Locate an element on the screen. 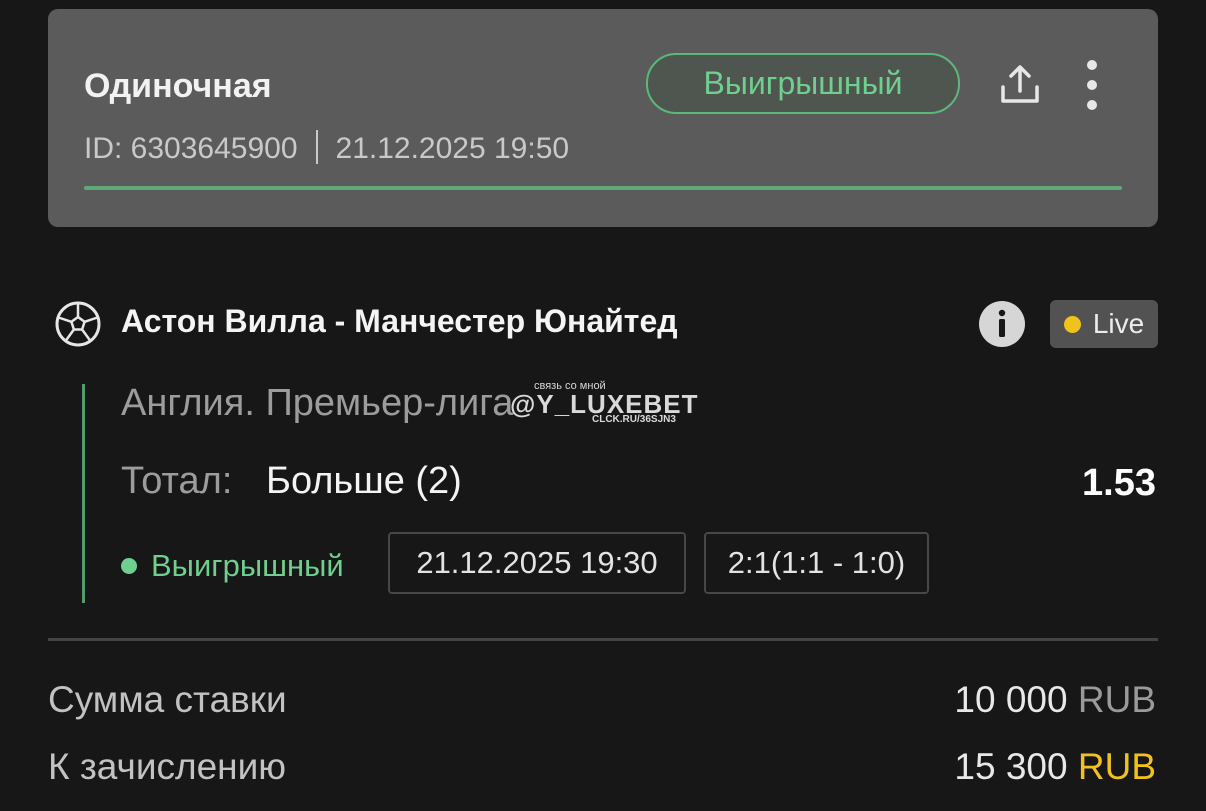  stake-label: Сумма ставки is located at coordinates (167, 699).